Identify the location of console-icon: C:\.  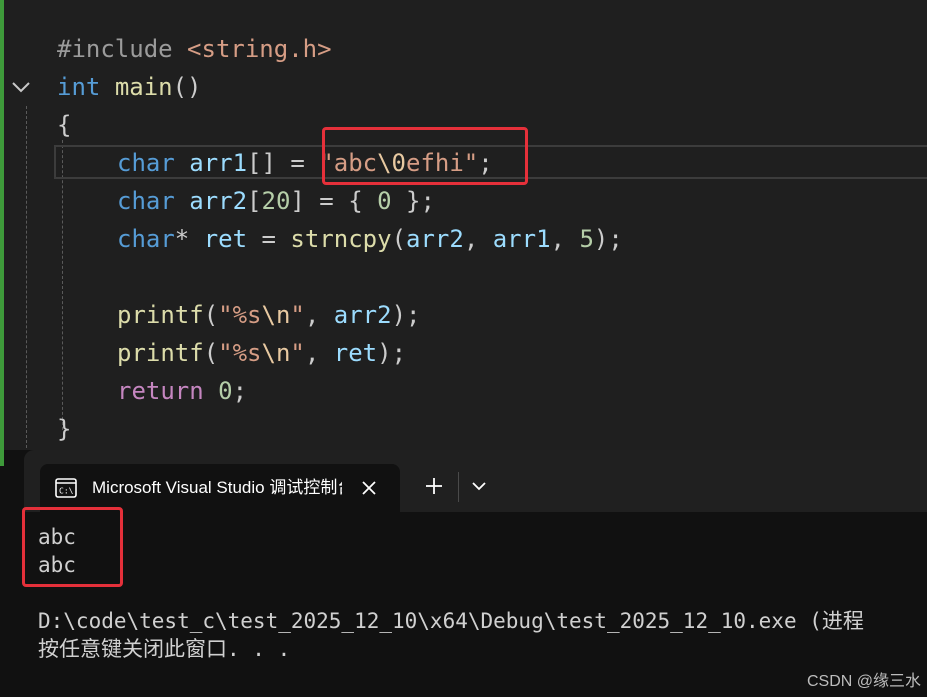
(66, 488).